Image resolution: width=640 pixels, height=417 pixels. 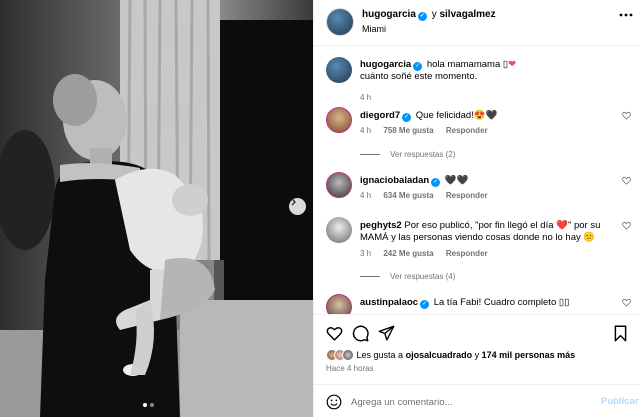 I want to click on comment-likes: 634 Me gusta, so click(x=408, y=195).